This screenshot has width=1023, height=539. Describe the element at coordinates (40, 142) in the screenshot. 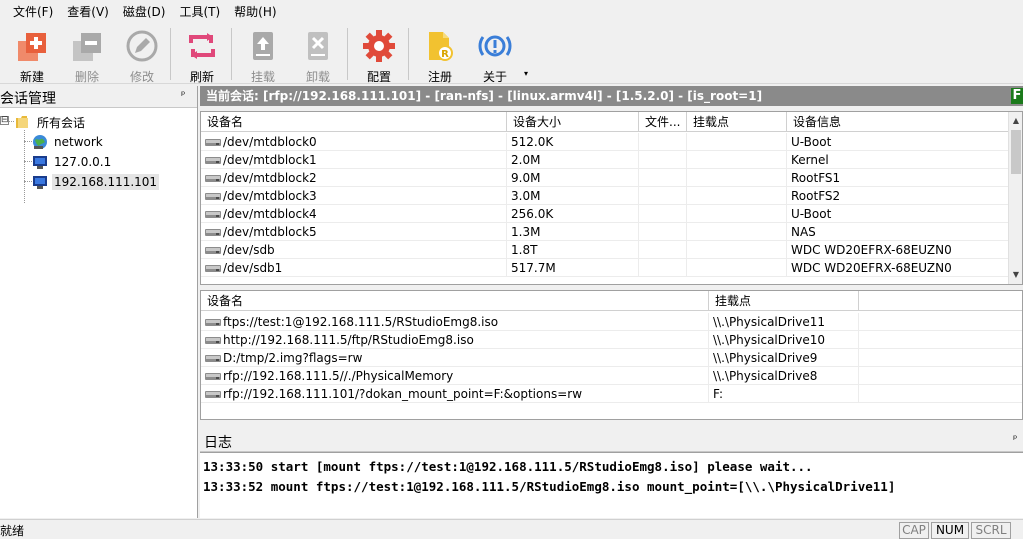

I see `globe-icon` at that location.